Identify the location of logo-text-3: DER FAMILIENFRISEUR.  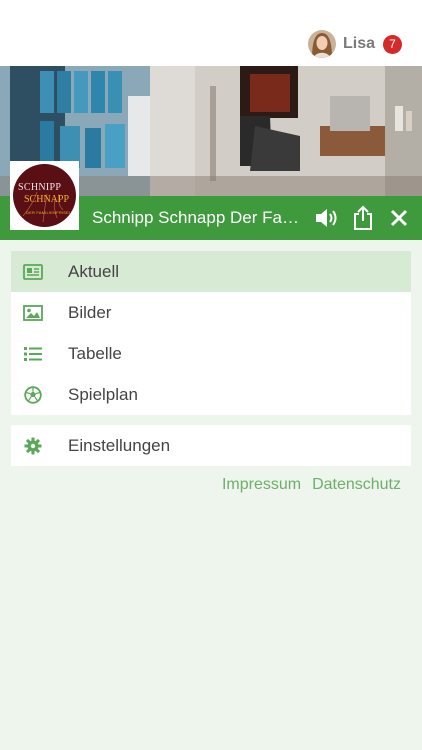
(51, 212).